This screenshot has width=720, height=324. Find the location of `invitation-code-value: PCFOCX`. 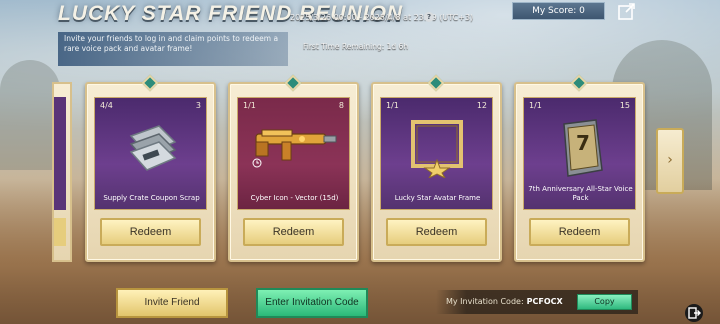

invitation-code-value: PCFOCX is located at coordinates (544, 301).